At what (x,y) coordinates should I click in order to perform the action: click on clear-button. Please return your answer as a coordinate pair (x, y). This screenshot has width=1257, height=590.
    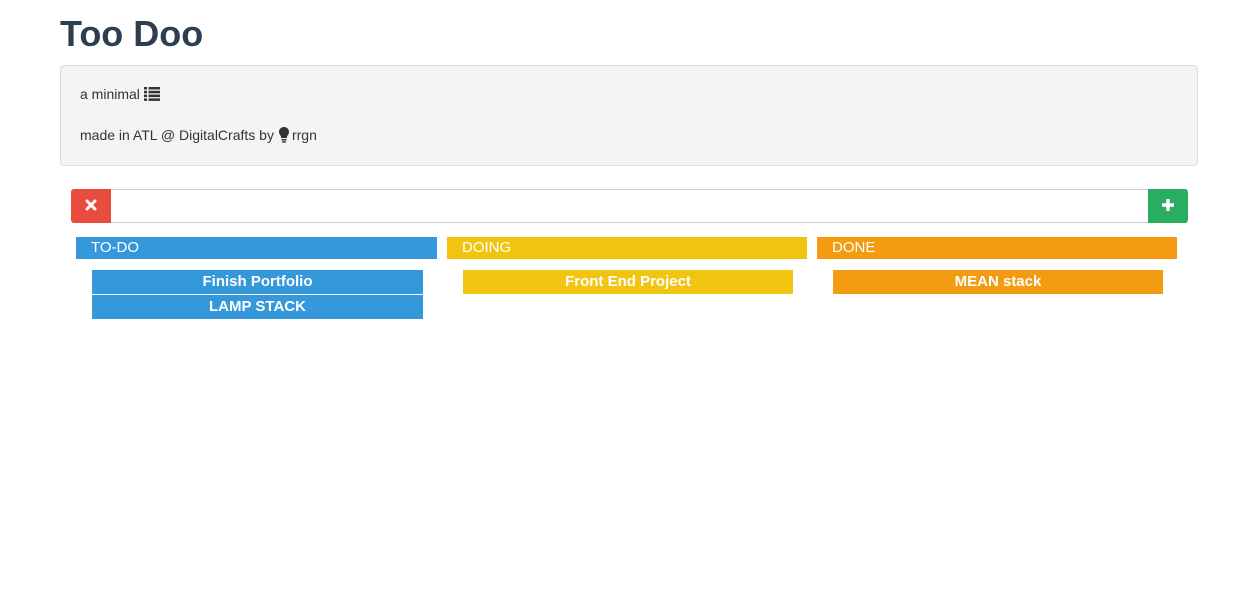
    Looking at the image, I should click on (91, 206).